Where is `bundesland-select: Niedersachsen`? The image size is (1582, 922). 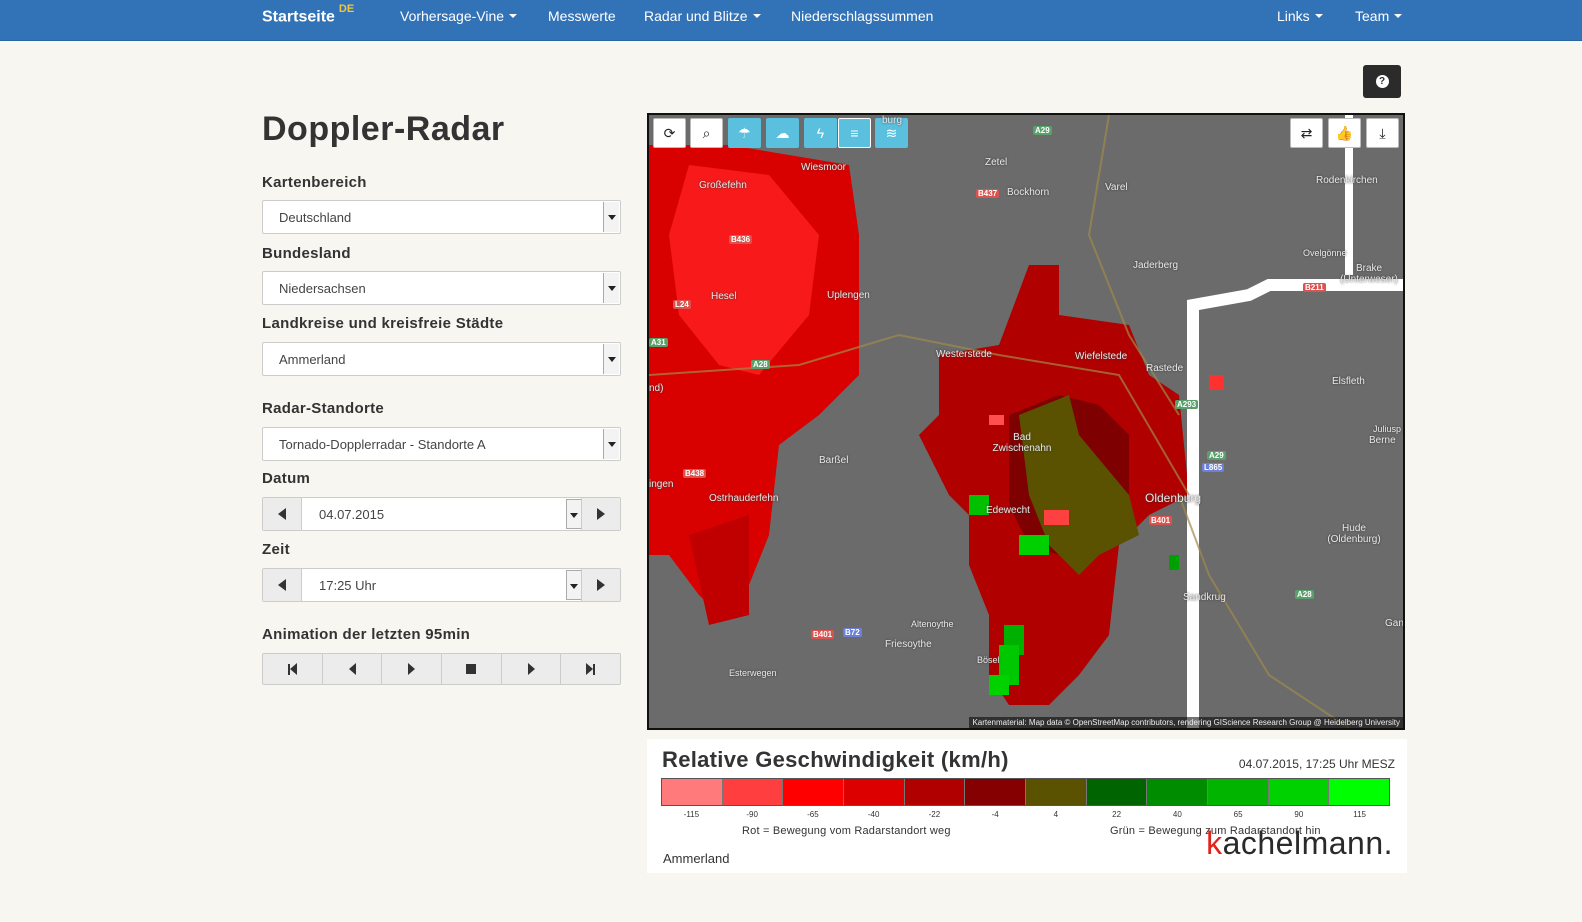 bundesland-select: Niedersachsen is located at coordinates (441, 288).